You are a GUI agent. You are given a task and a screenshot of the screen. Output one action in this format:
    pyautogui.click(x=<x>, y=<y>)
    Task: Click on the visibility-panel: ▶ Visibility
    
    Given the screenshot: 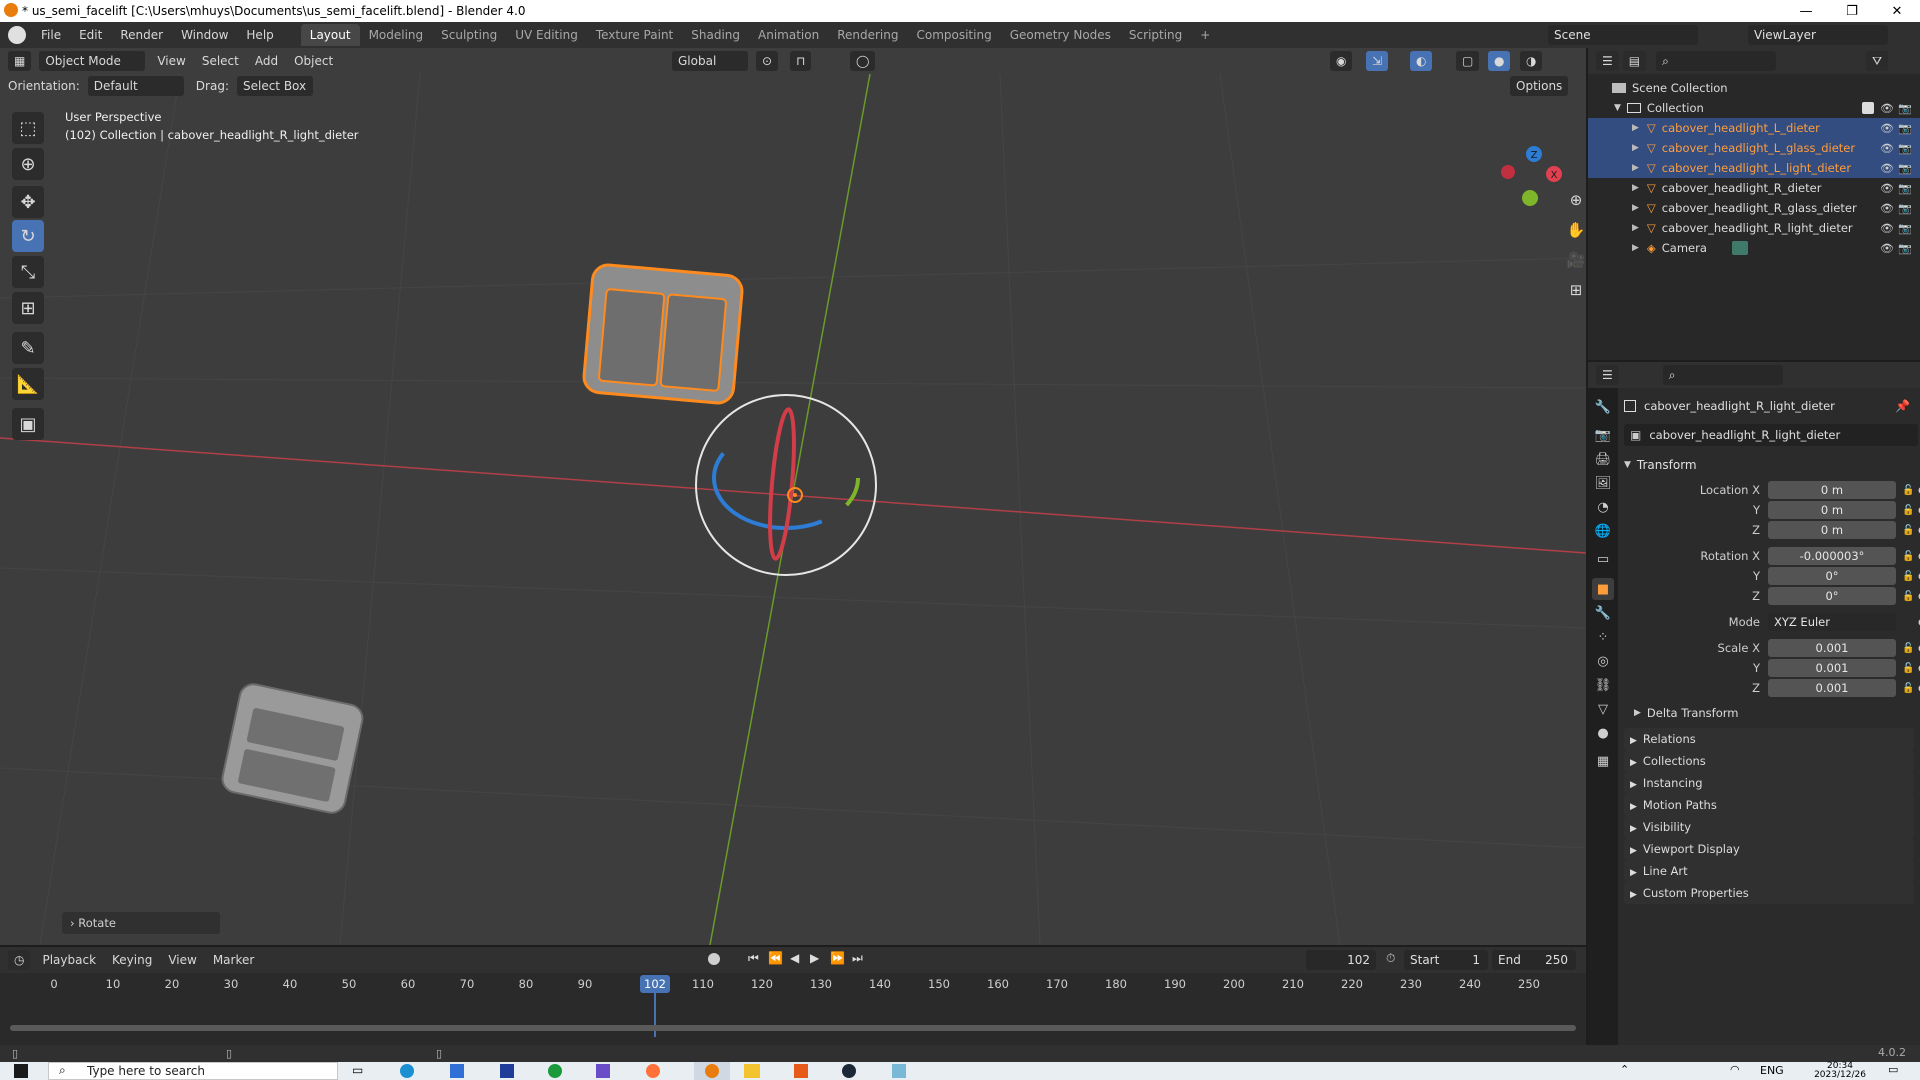 What is the action you would take?
    pyautogui.click(x=1769, y=827)
    